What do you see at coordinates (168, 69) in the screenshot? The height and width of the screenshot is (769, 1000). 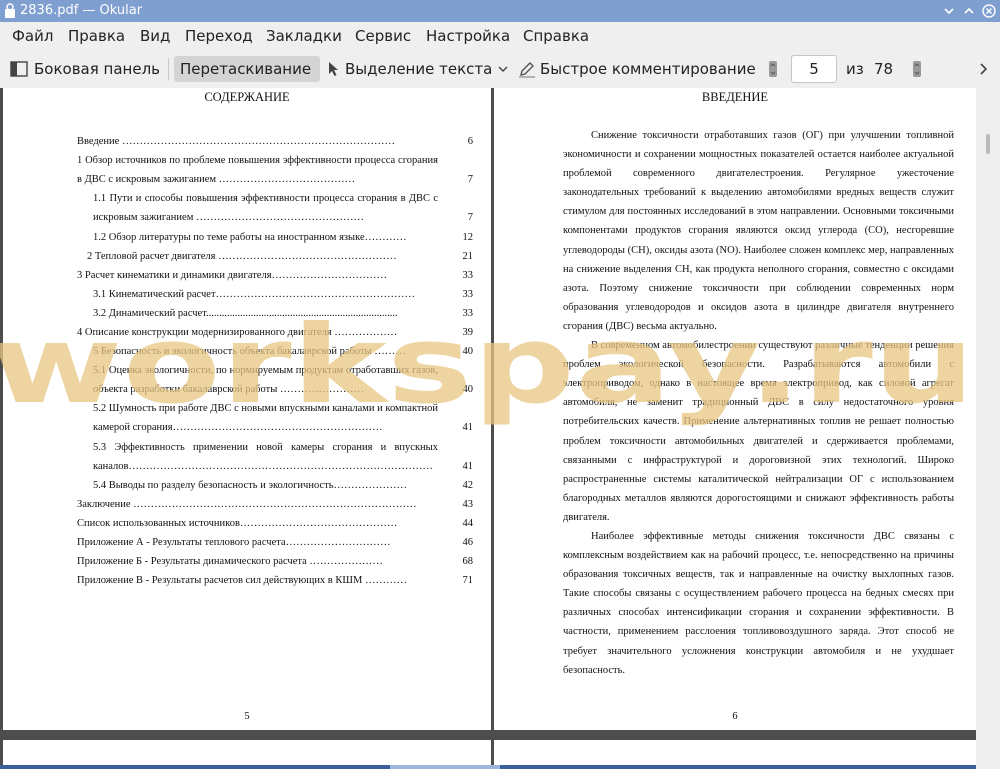 I see `toolbar-separator` at bounding box center [168, 69].